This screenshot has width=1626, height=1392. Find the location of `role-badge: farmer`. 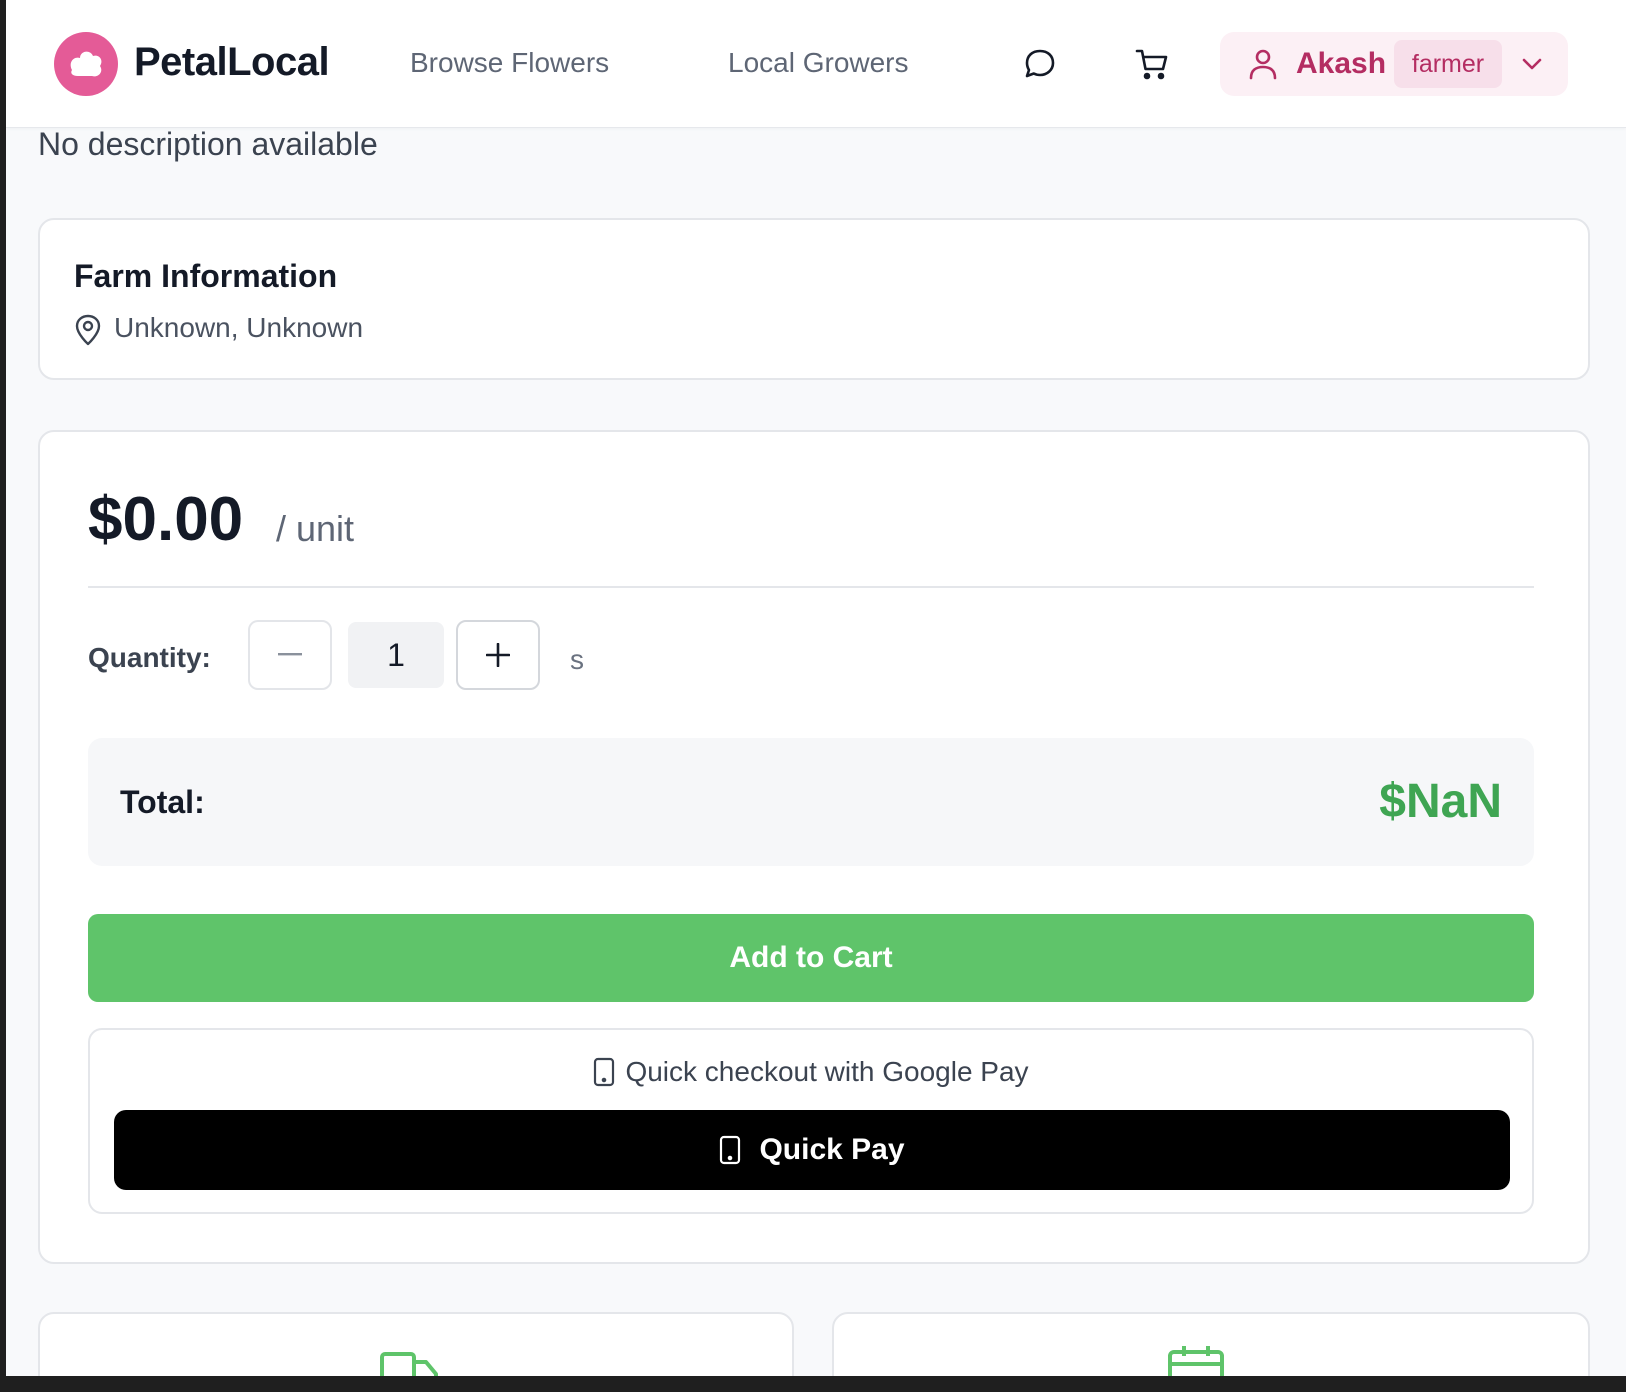

role-badge: farmer is located at coordinates (1448, 64).